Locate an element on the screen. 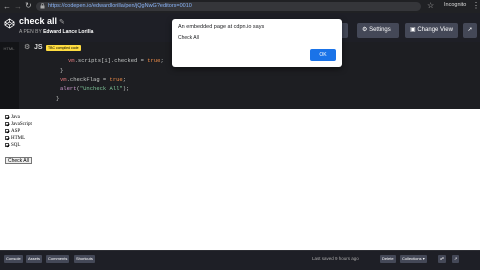 The image size is (480, 270). dialog-message: Check All is located at coordinates (188, 38).